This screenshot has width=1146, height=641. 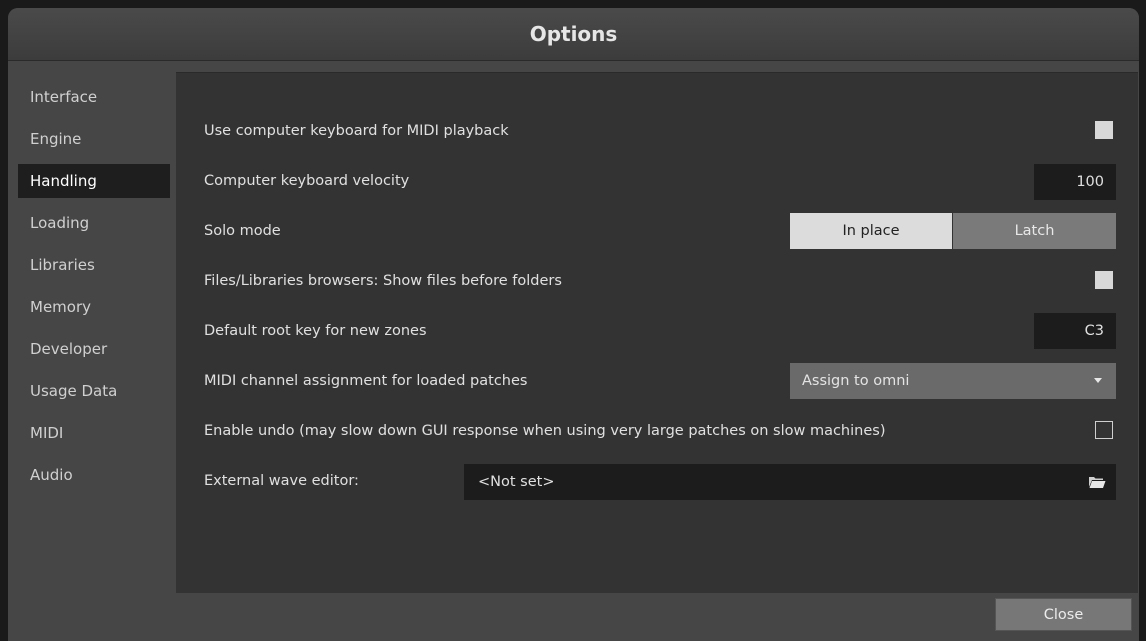 I want to click on title-bar: Options, so click(x=573, y=34).